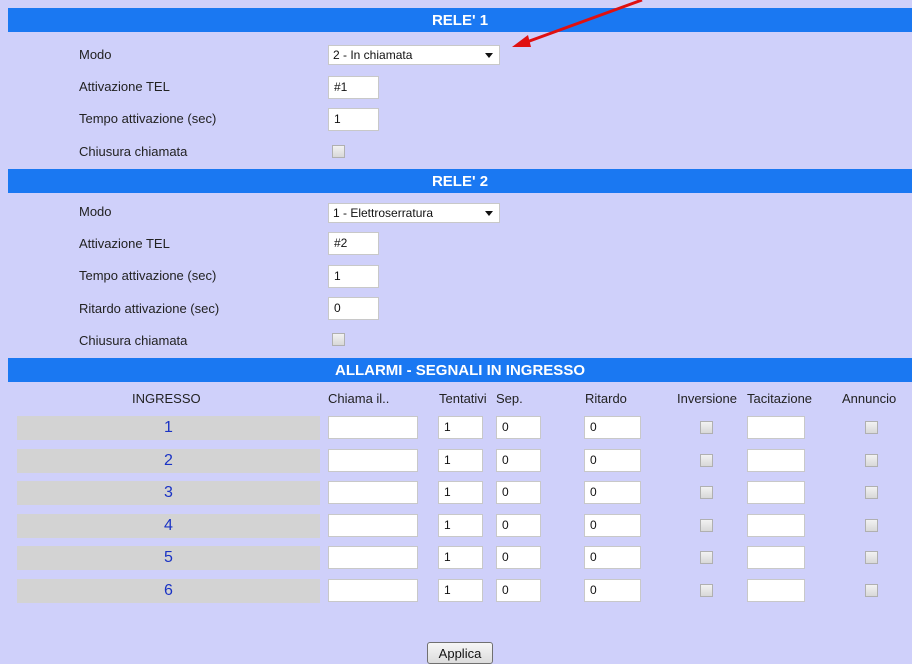  I want to click on rele1-modo-label: Modo, so click(95, 54).